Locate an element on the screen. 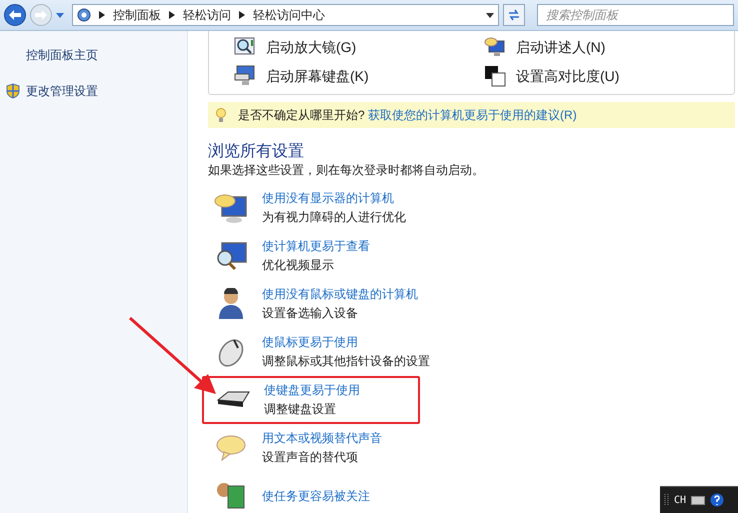  contrast-squares-icon is located at coordinates (495, 76).